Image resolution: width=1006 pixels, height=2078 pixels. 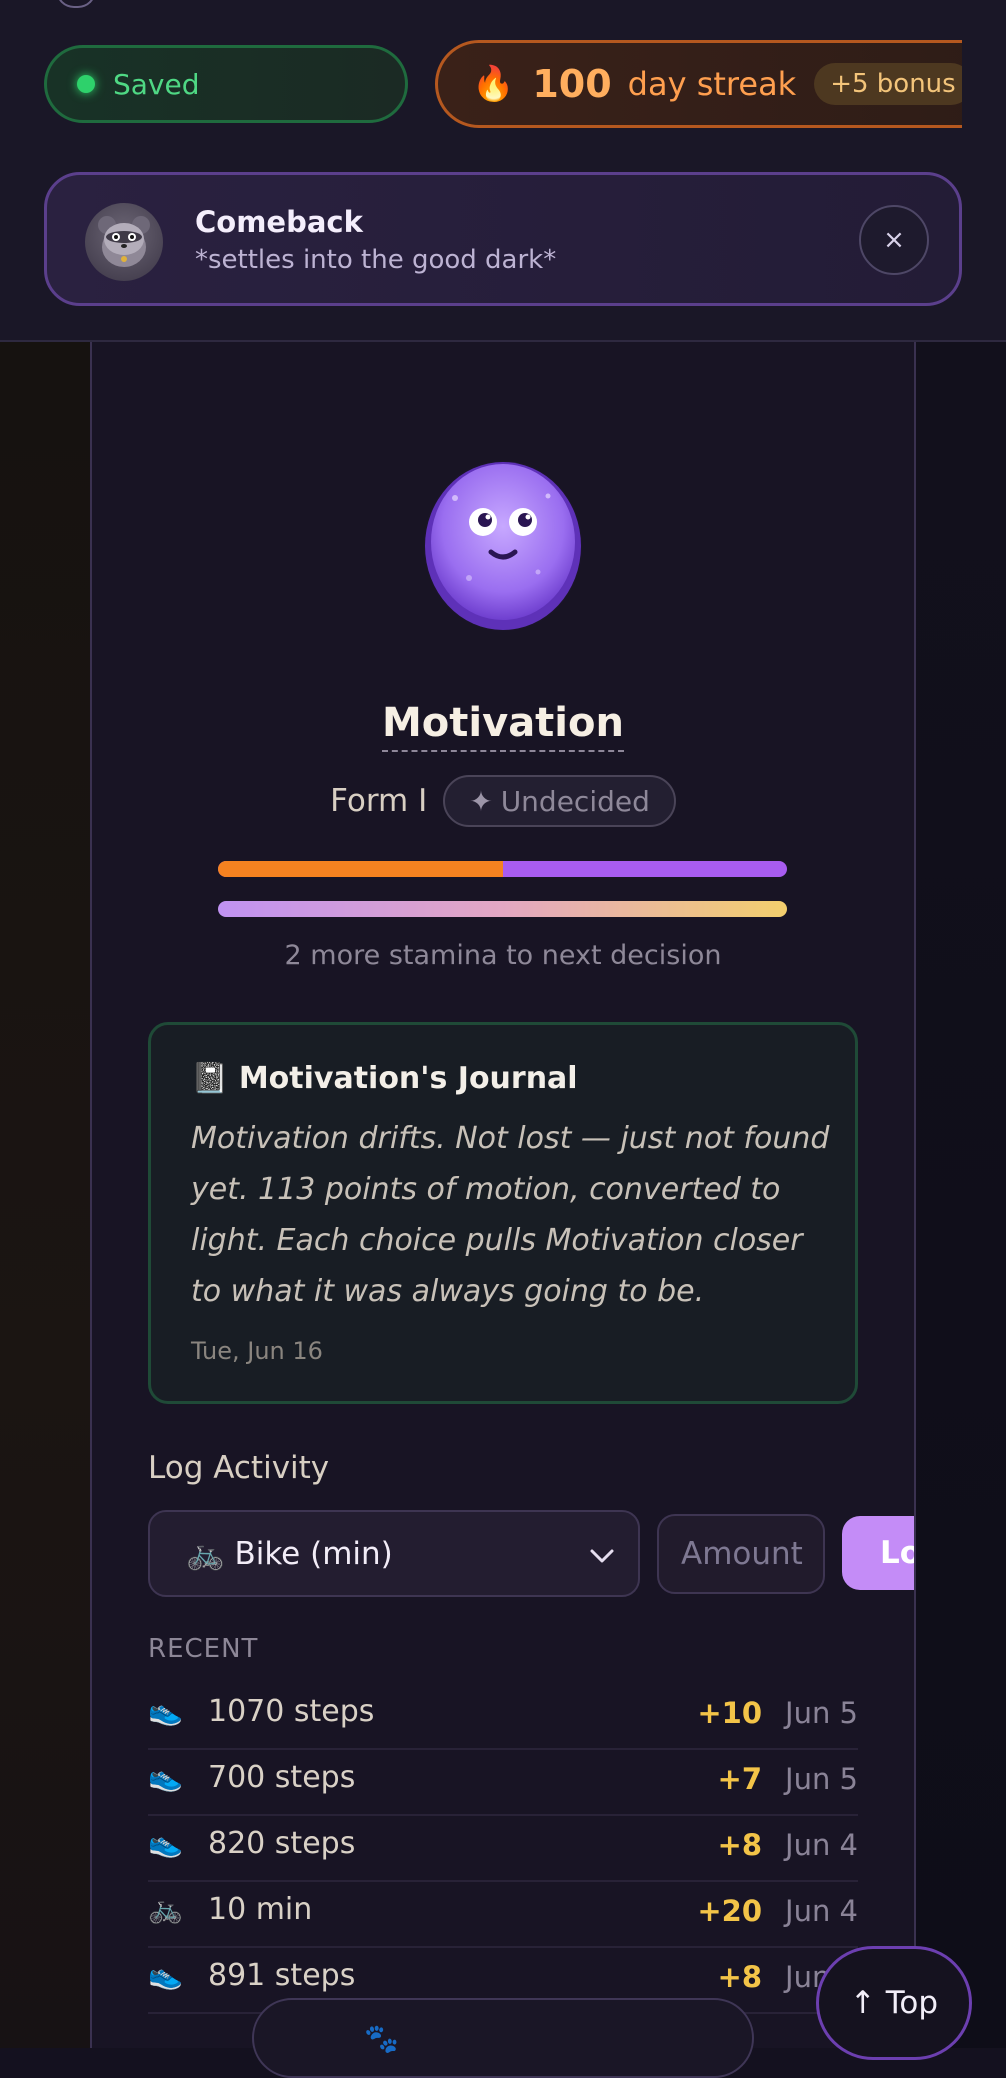 What do you see at coordinates (394, 1553) in the screenshot?
I see `activity-select: 🚲 Bike (min)` at bounding box center [394, 1553].